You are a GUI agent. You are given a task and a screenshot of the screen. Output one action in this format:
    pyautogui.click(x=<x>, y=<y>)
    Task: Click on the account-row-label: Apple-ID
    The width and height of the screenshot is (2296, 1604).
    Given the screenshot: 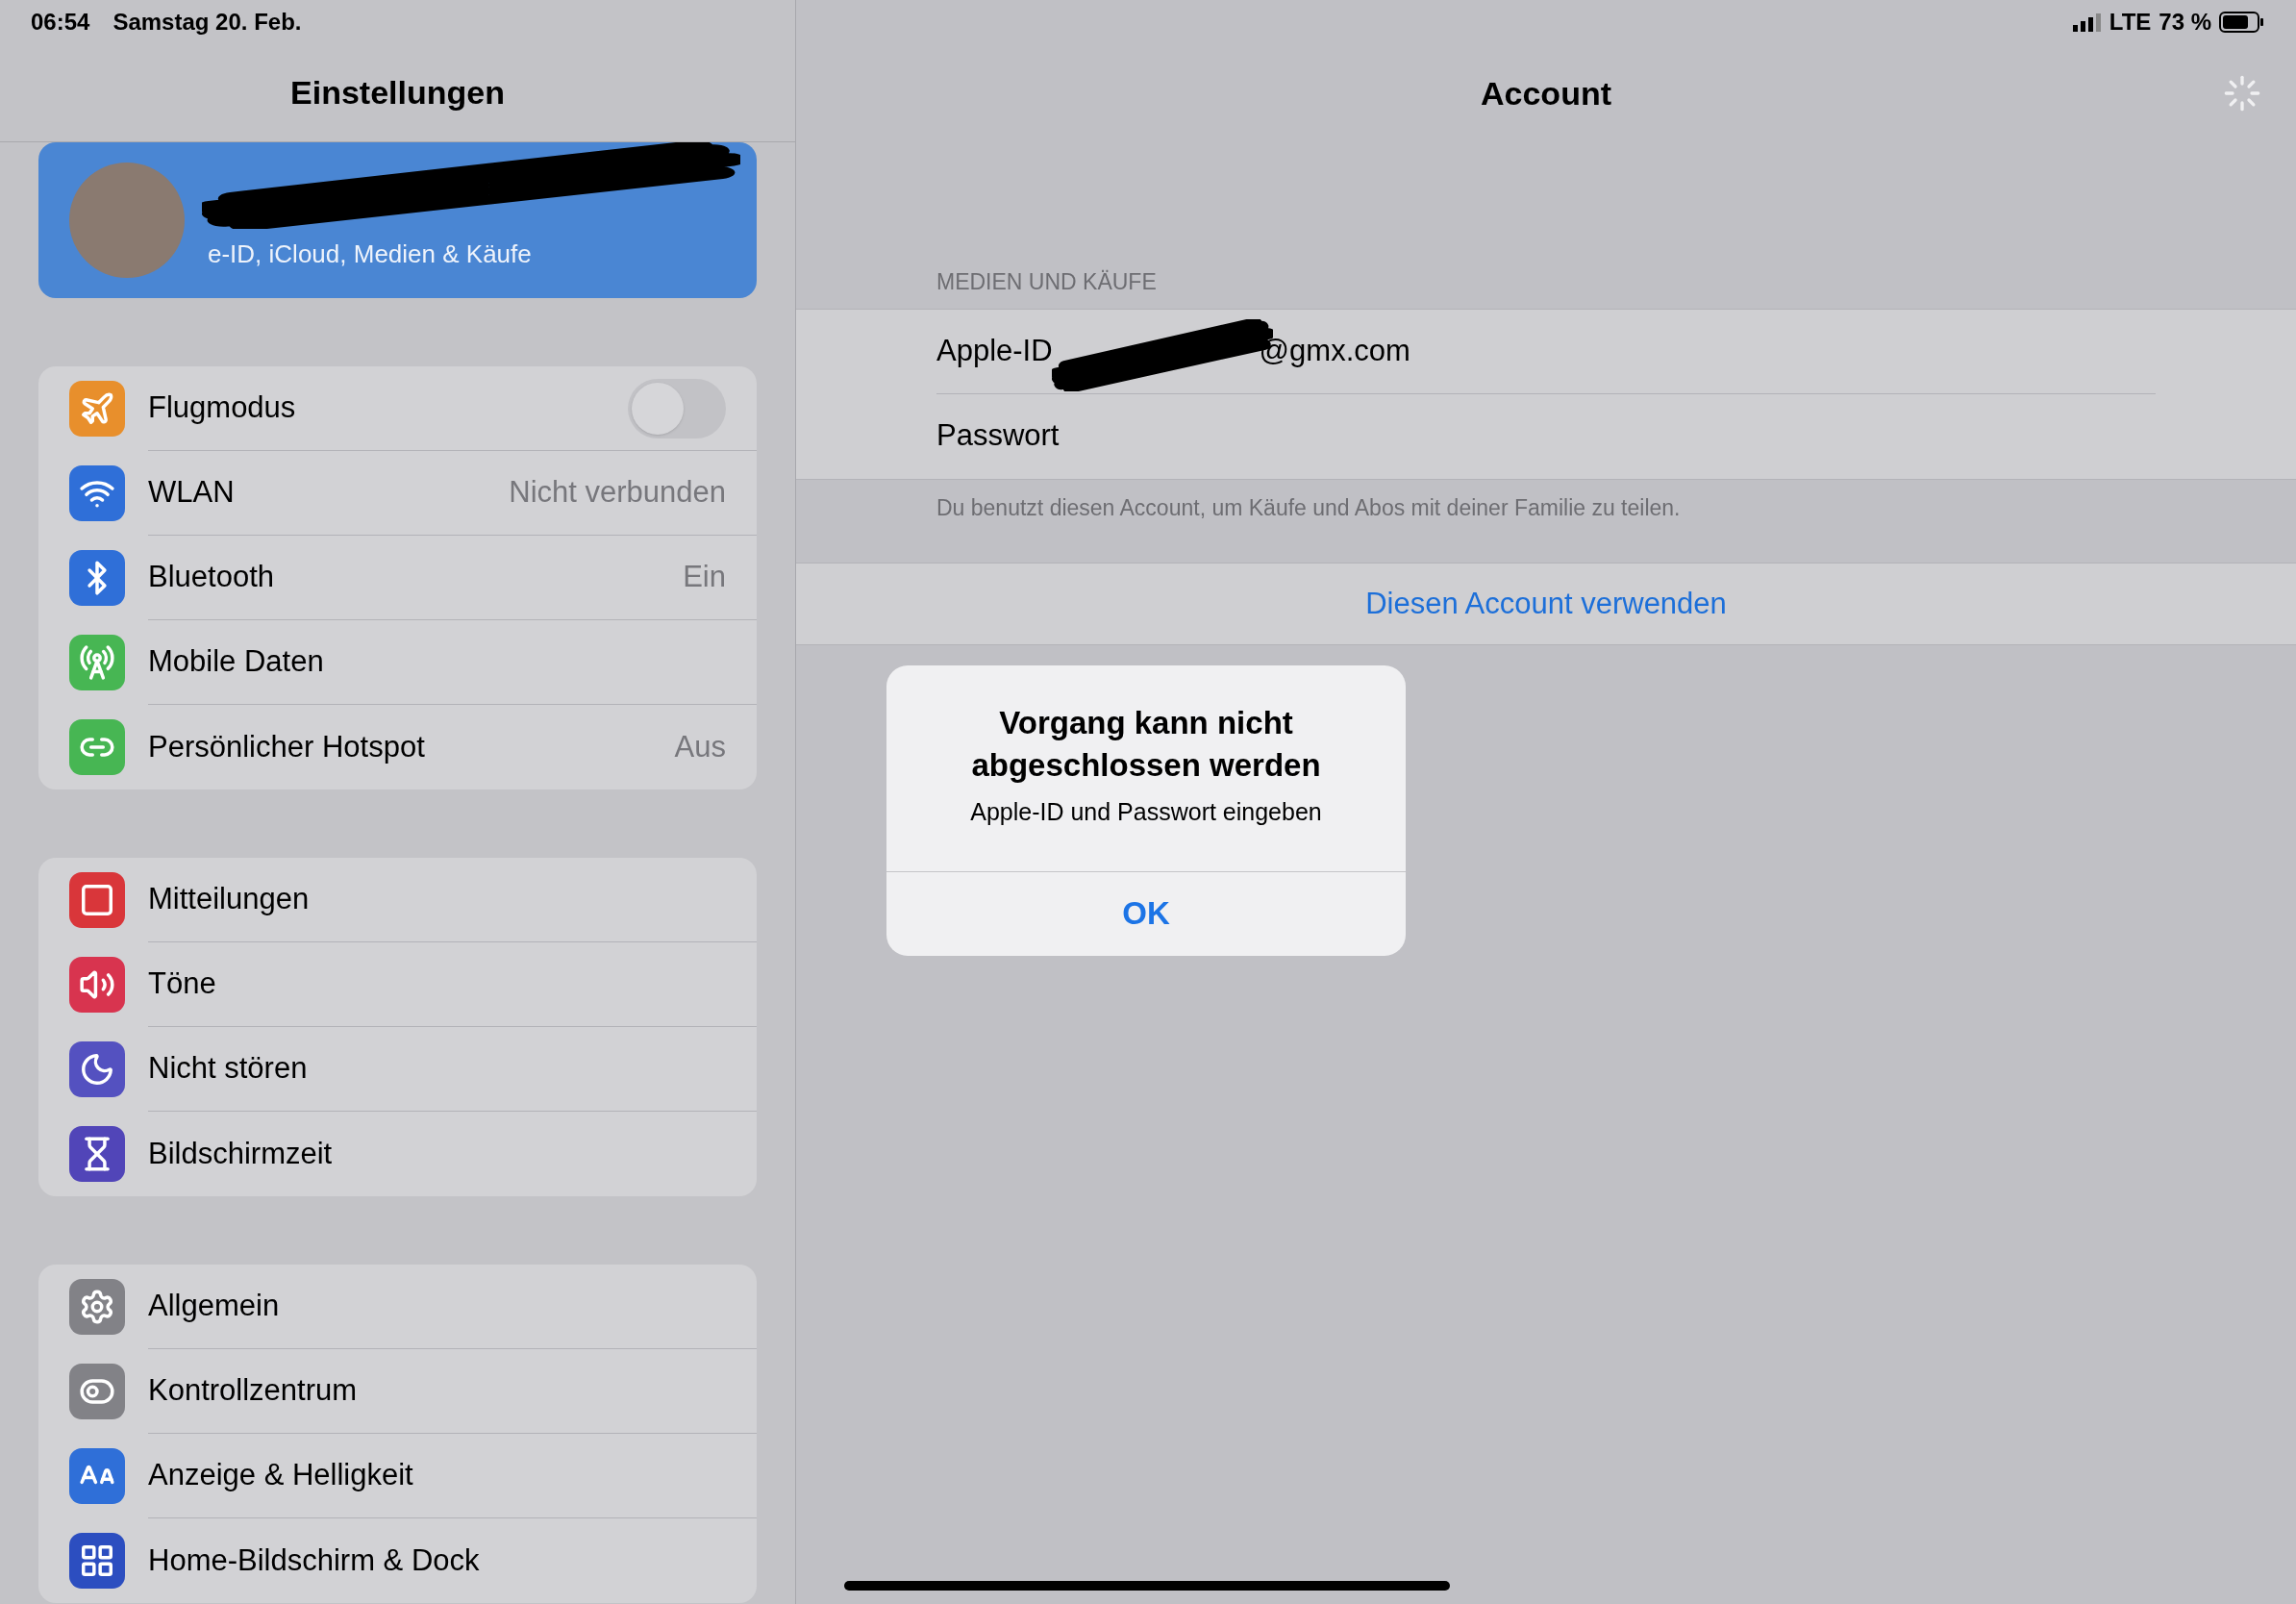 What is the action you would take?
    pyautogui.click(x=994, y=350)
    